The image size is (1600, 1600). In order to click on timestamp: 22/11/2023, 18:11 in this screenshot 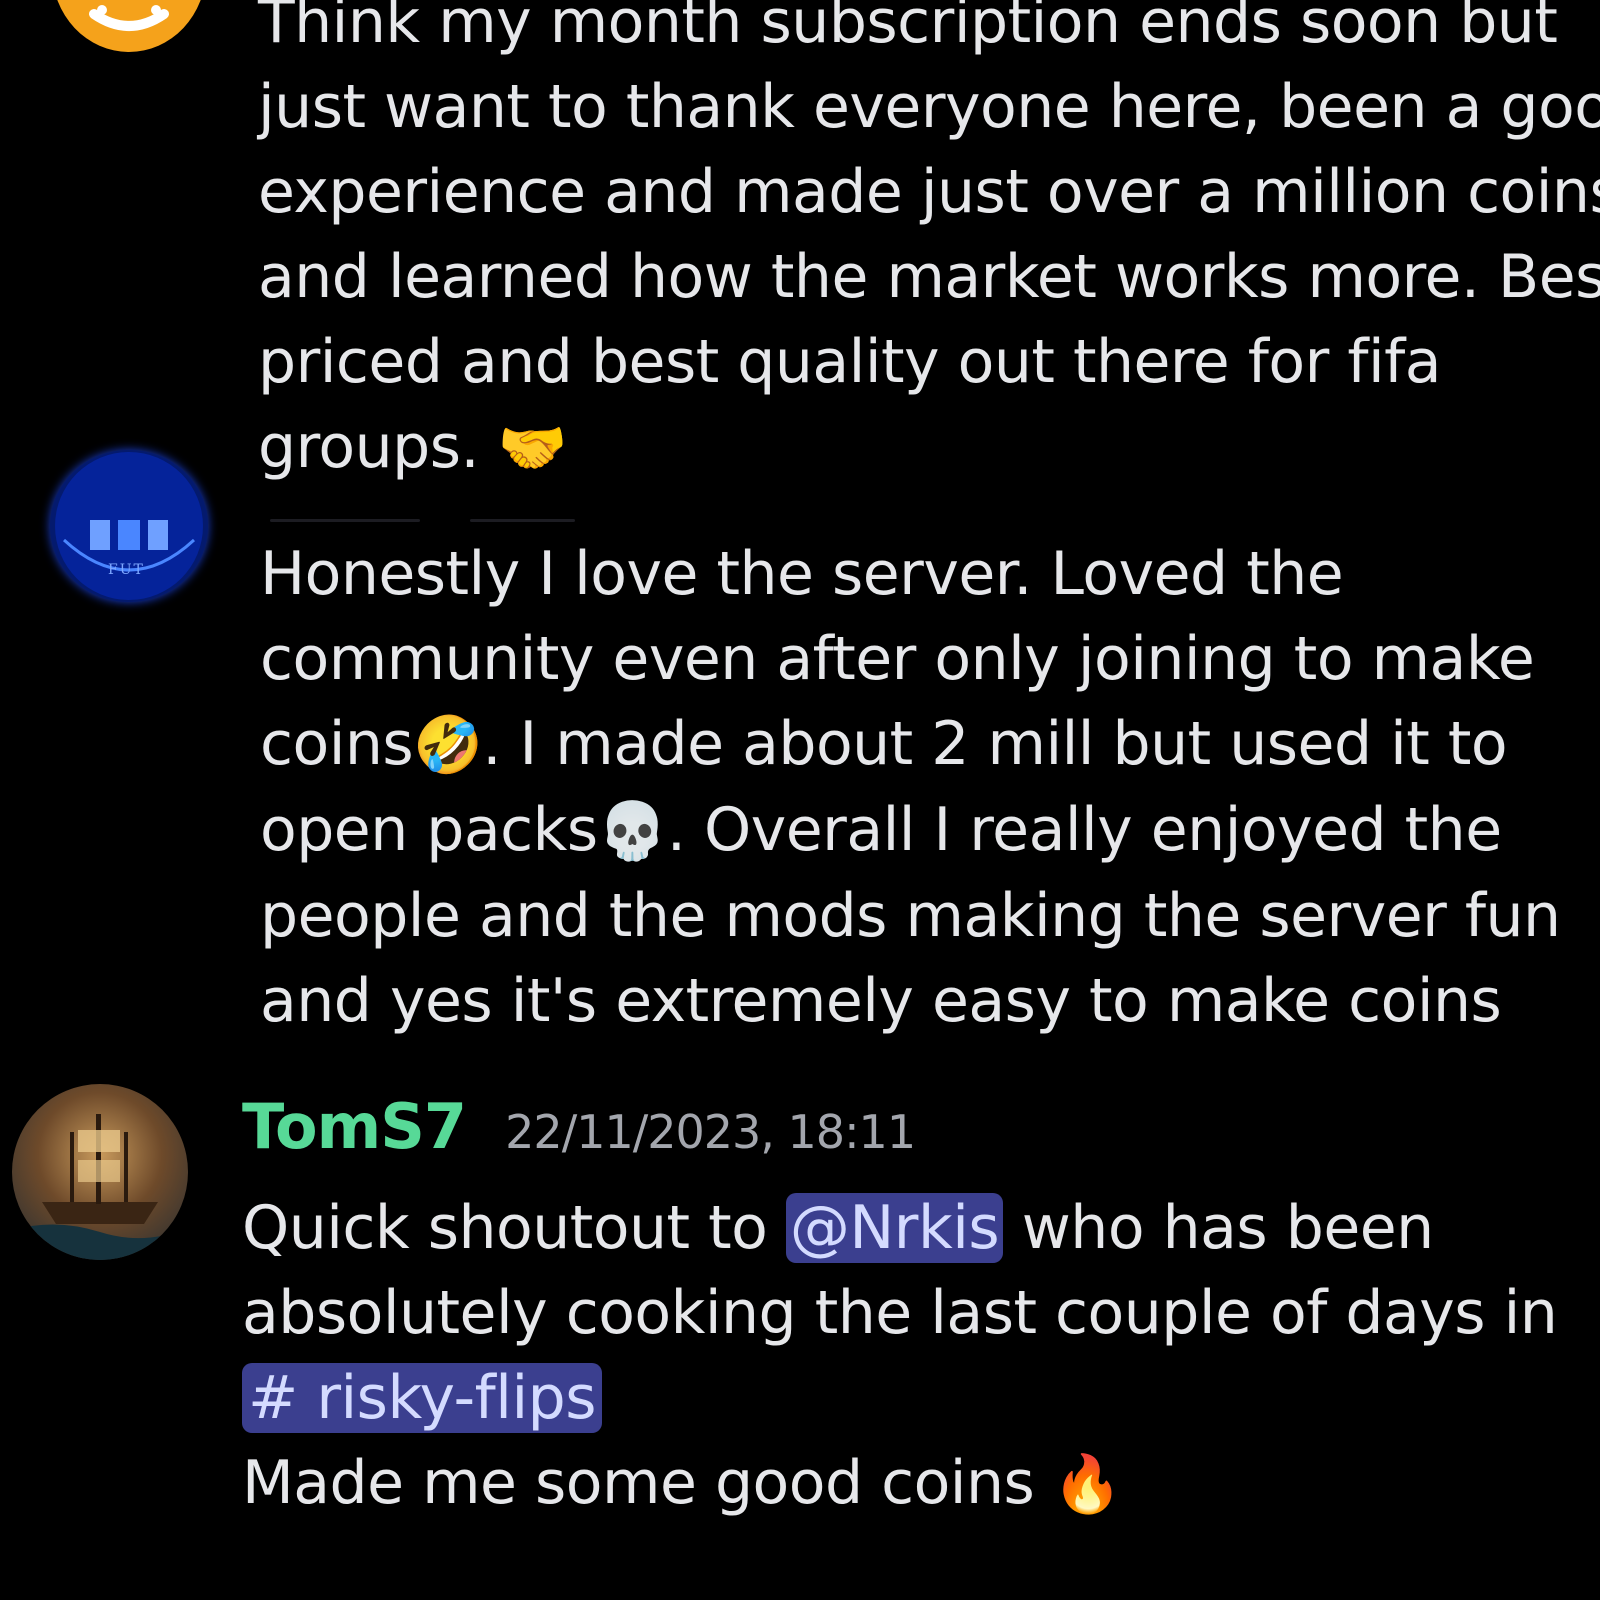, I will do `click(710, 1132)`.